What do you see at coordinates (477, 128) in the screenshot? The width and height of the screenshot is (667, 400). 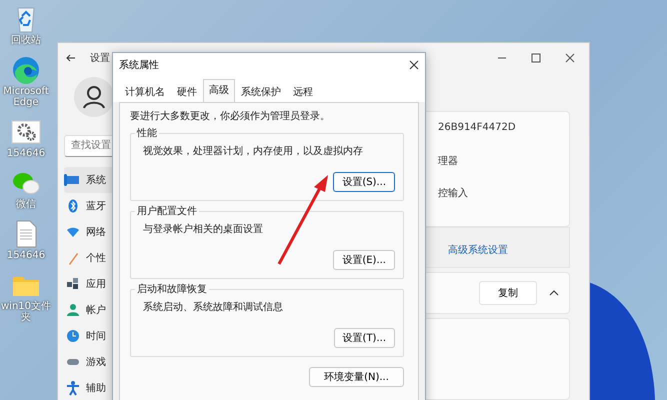 I see `info-text: 26B914F4472D` at bounding box center [477, 128].